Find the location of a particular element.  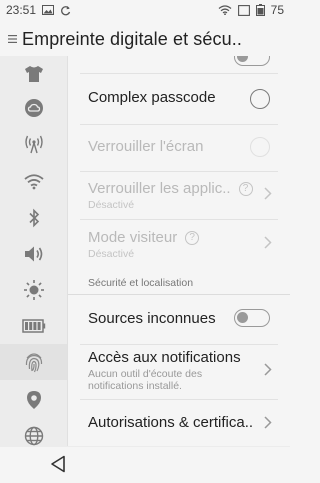

battery-level: 75 is located at coordinates (277, 10).